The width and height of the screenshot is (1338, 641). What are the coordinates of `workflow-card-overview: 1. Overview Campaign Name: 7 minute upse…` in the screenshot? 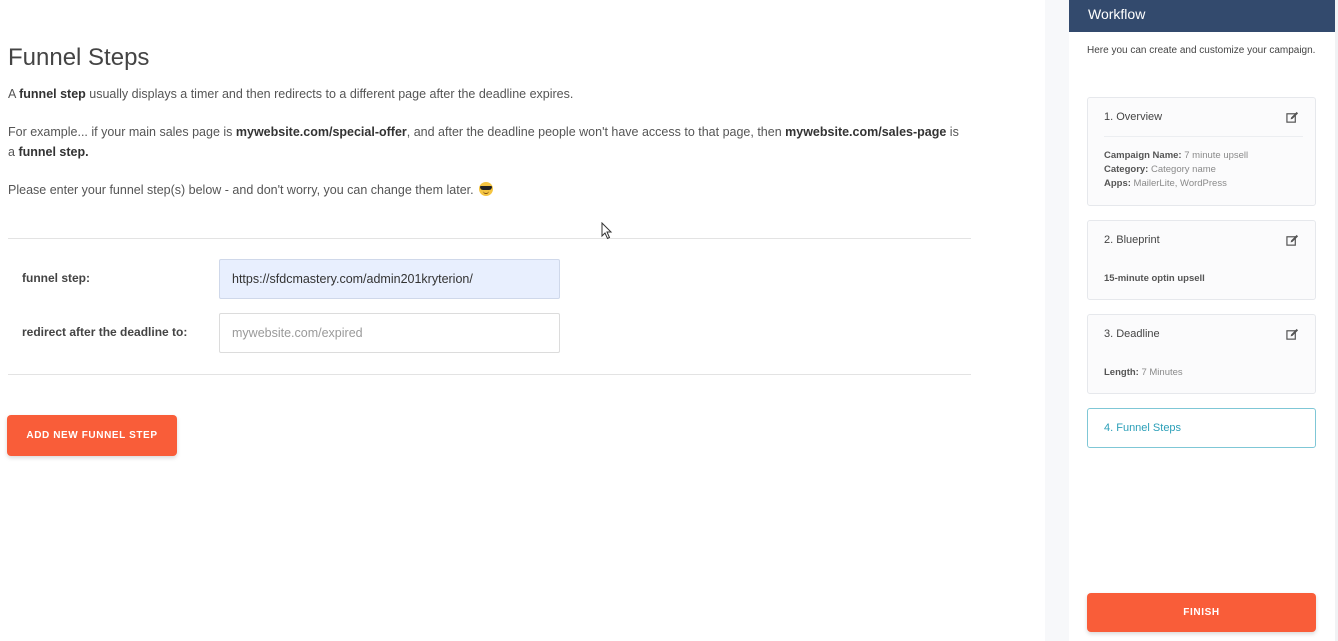 It's located at (1201, 151).